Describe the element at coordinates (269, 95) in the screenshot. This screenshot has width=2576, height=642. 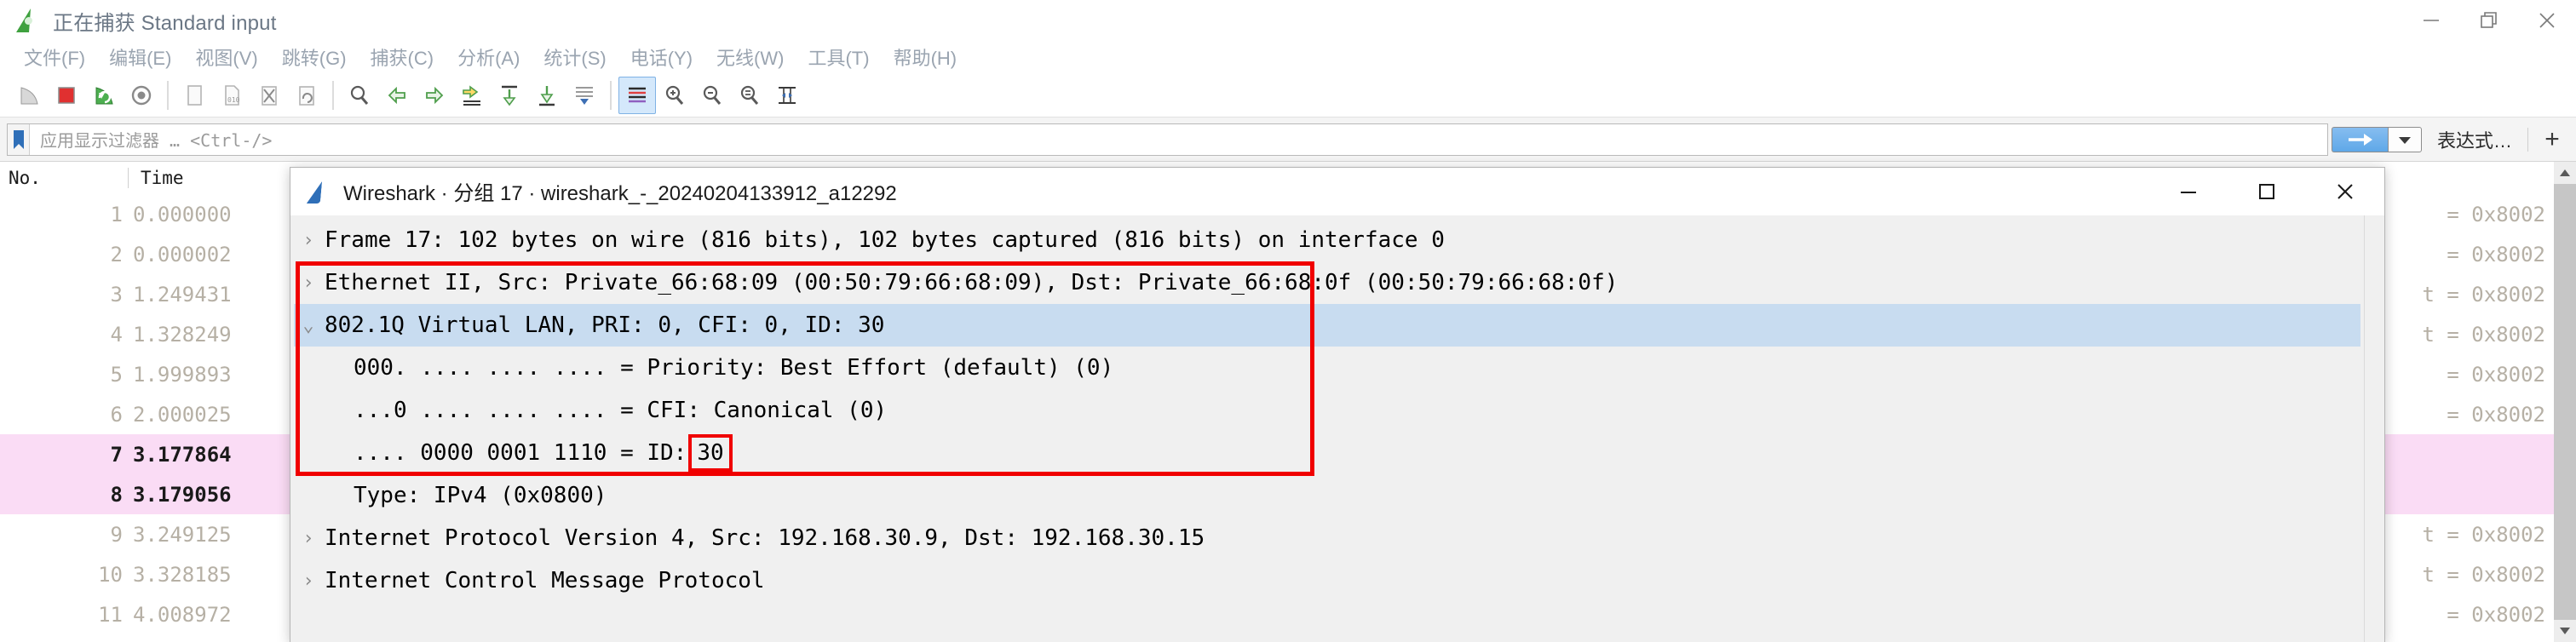
I see `close-file-icon` at that location.